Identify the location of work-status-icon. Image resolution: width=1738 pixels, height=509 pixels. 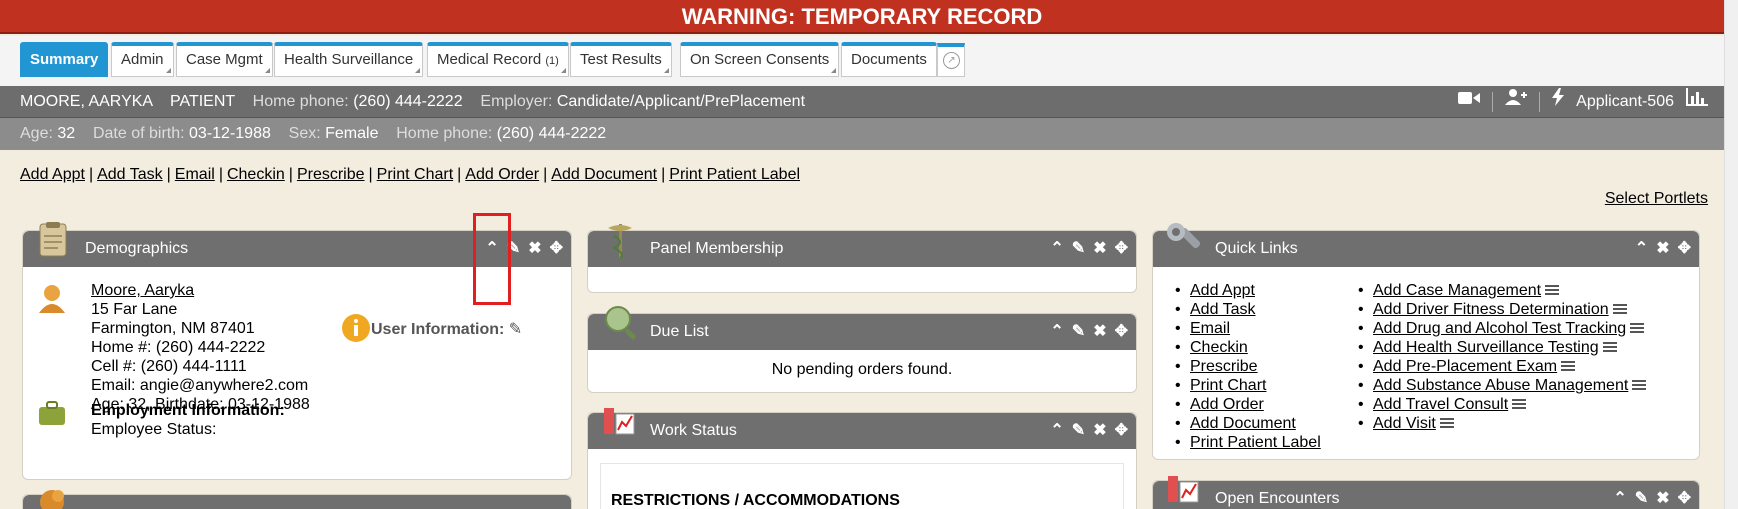
(620, 424).